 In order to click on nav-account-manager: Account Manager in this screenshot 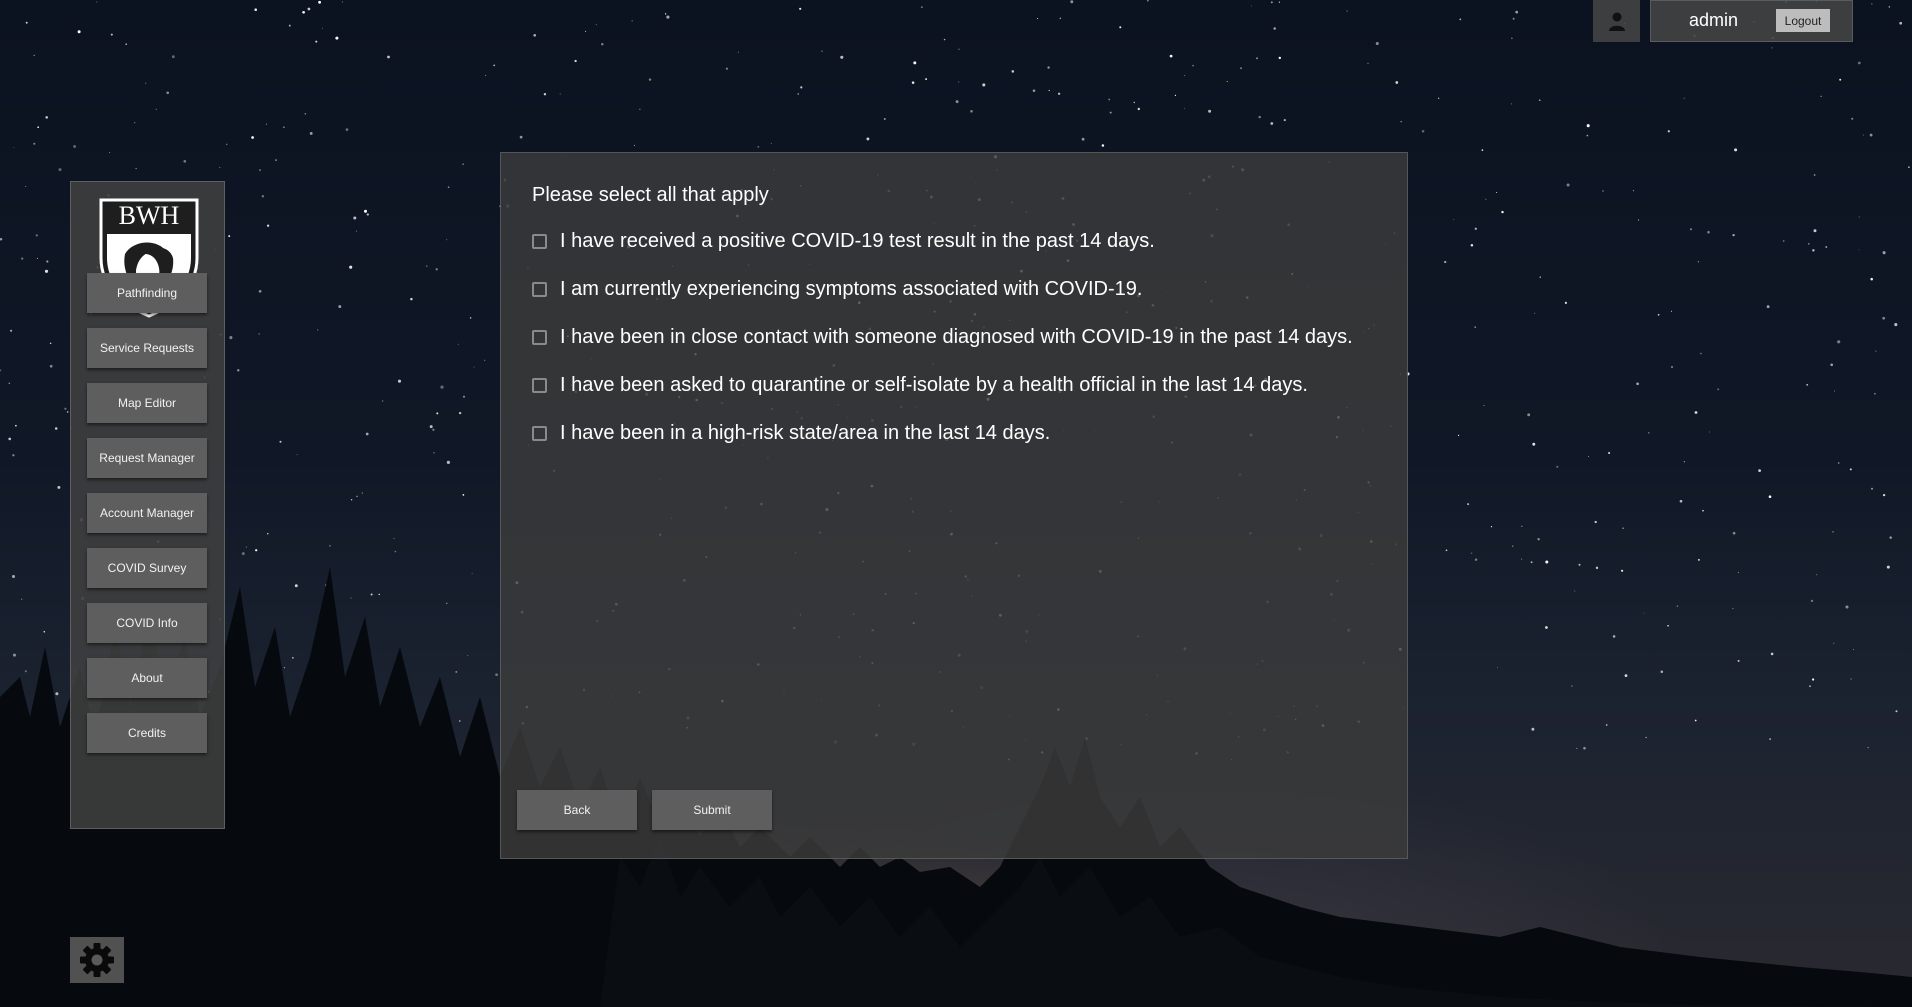, I will do `click(147, 513)`.